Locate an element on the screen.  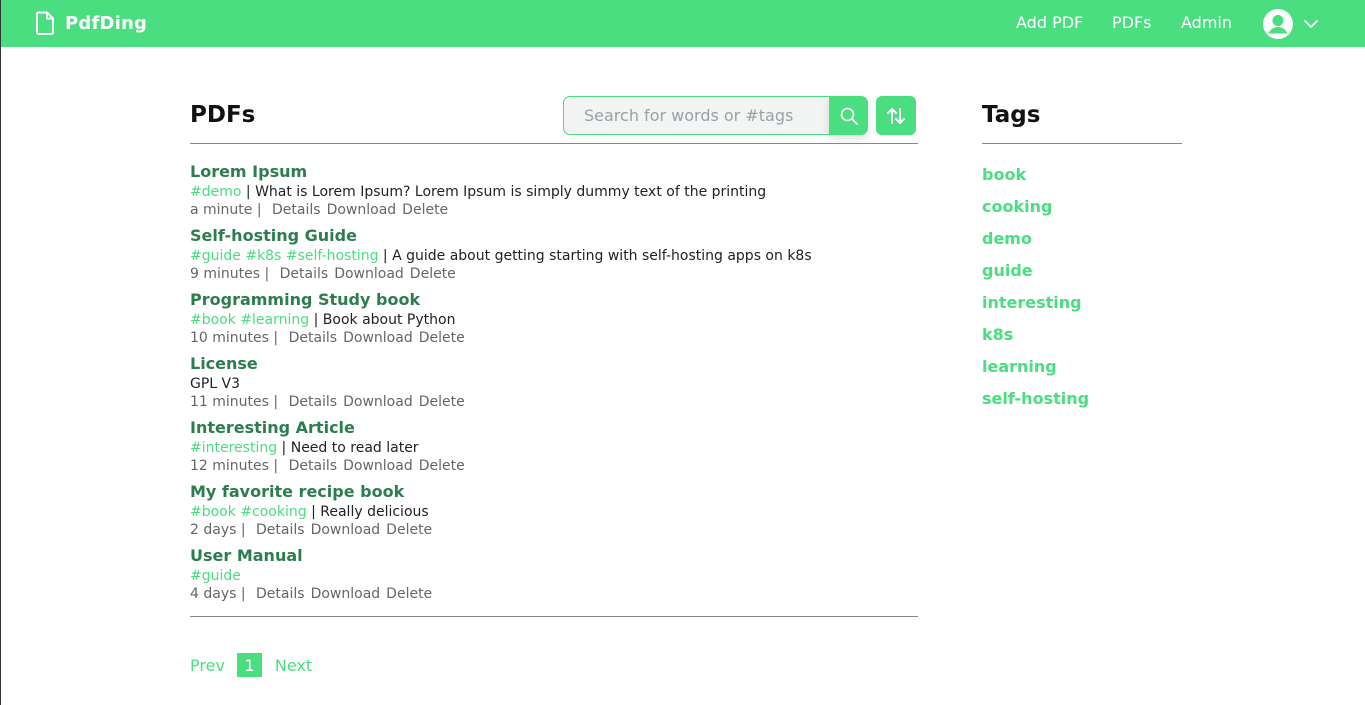
nav-admin: Admin is located at coordinates (1206, 22).